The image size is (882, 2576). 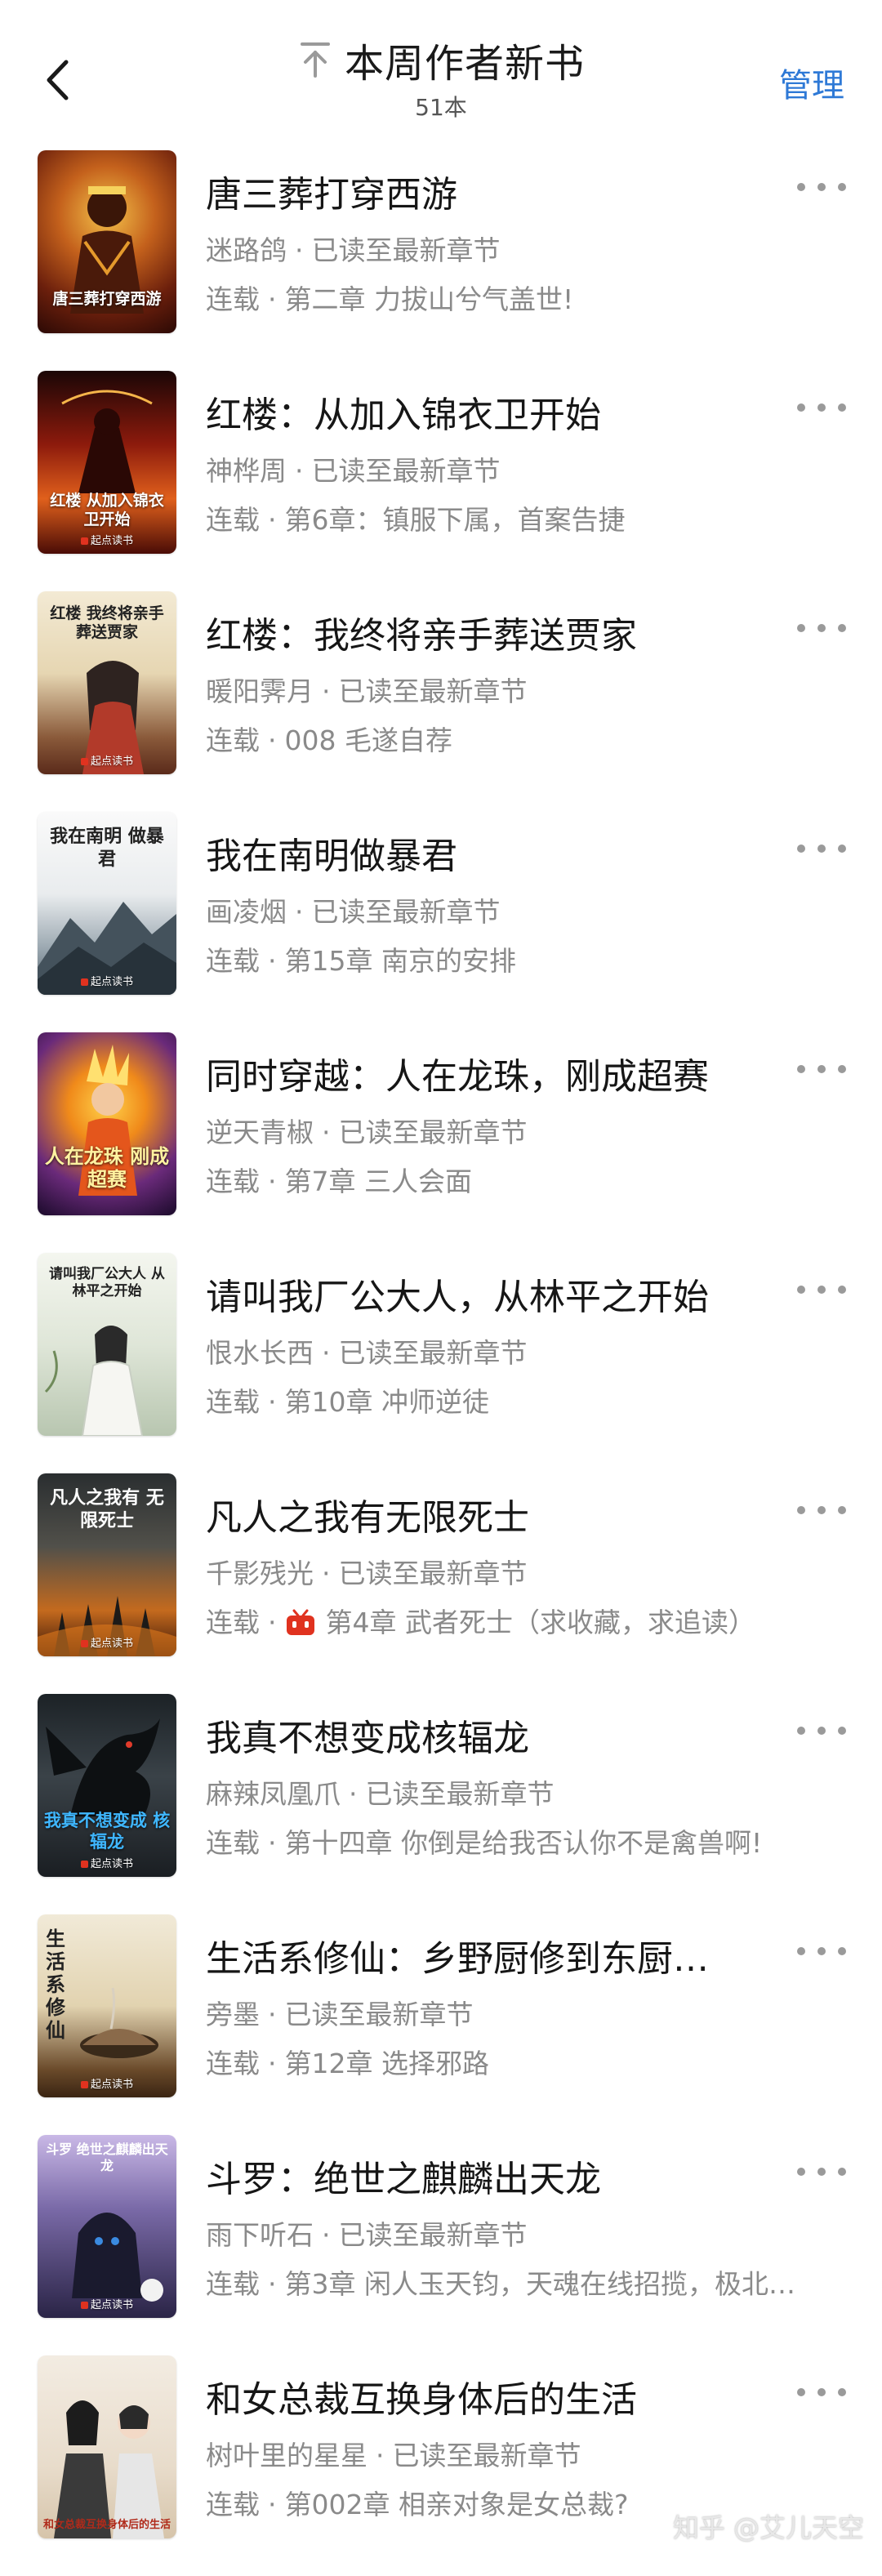 What do you see at coordinates (109, 2469) in the screenshot?
I see `cover-figure` at bounding box center [109, 2469].